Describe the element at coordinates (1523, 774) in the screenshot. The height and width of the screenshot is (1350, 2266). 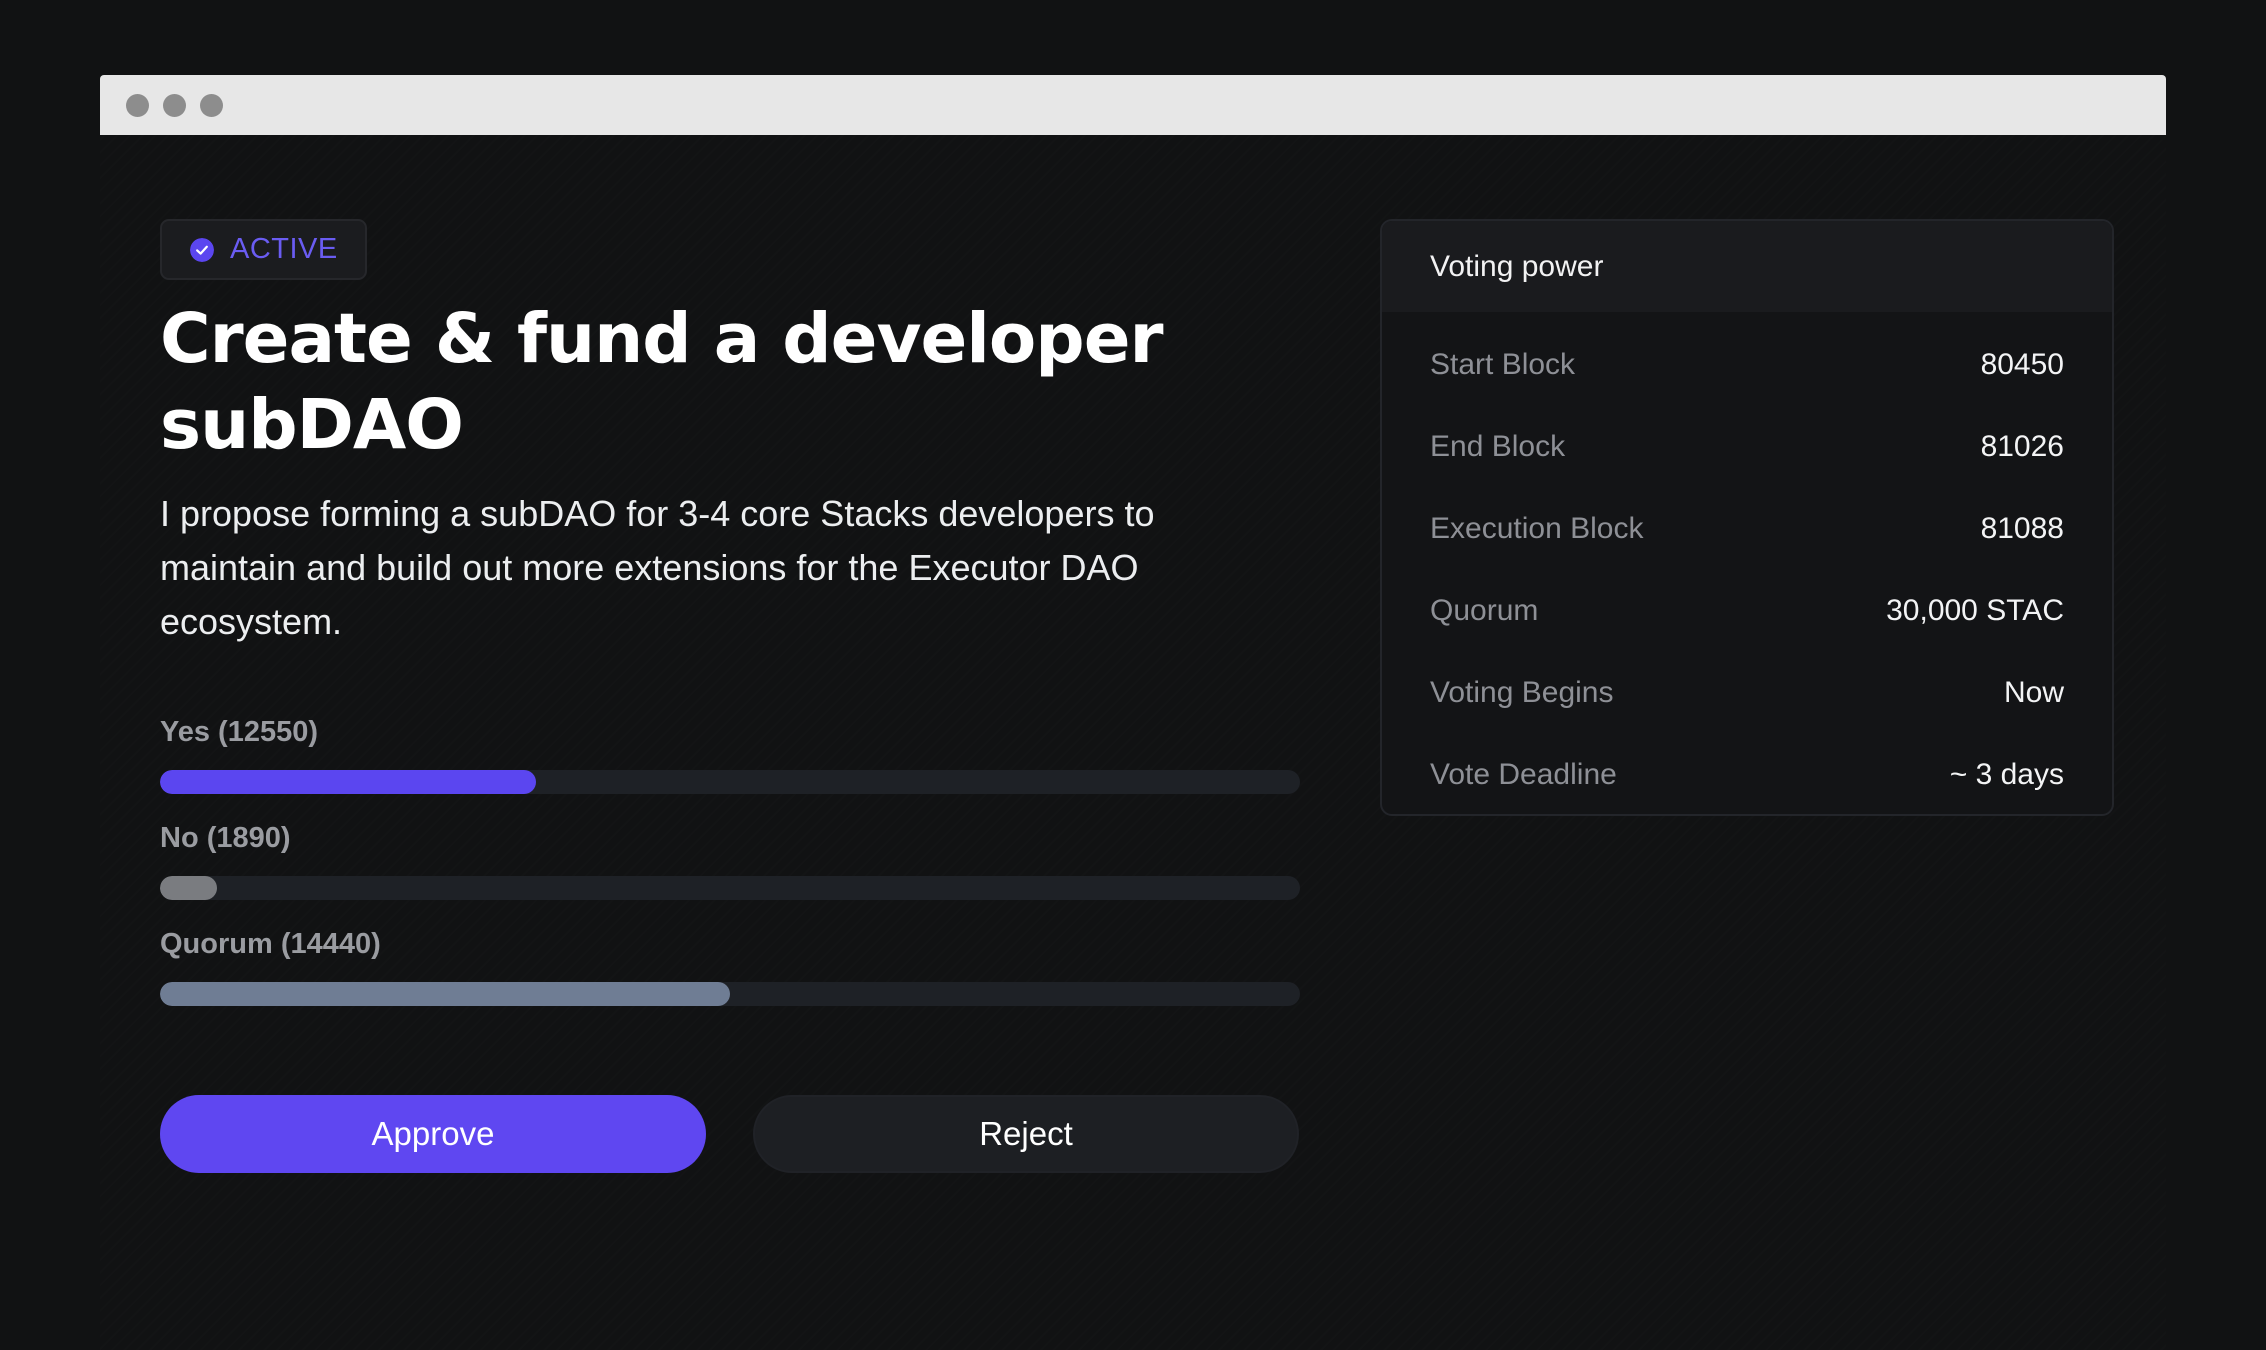
I see `row-label: Vote Deadline` at that location.